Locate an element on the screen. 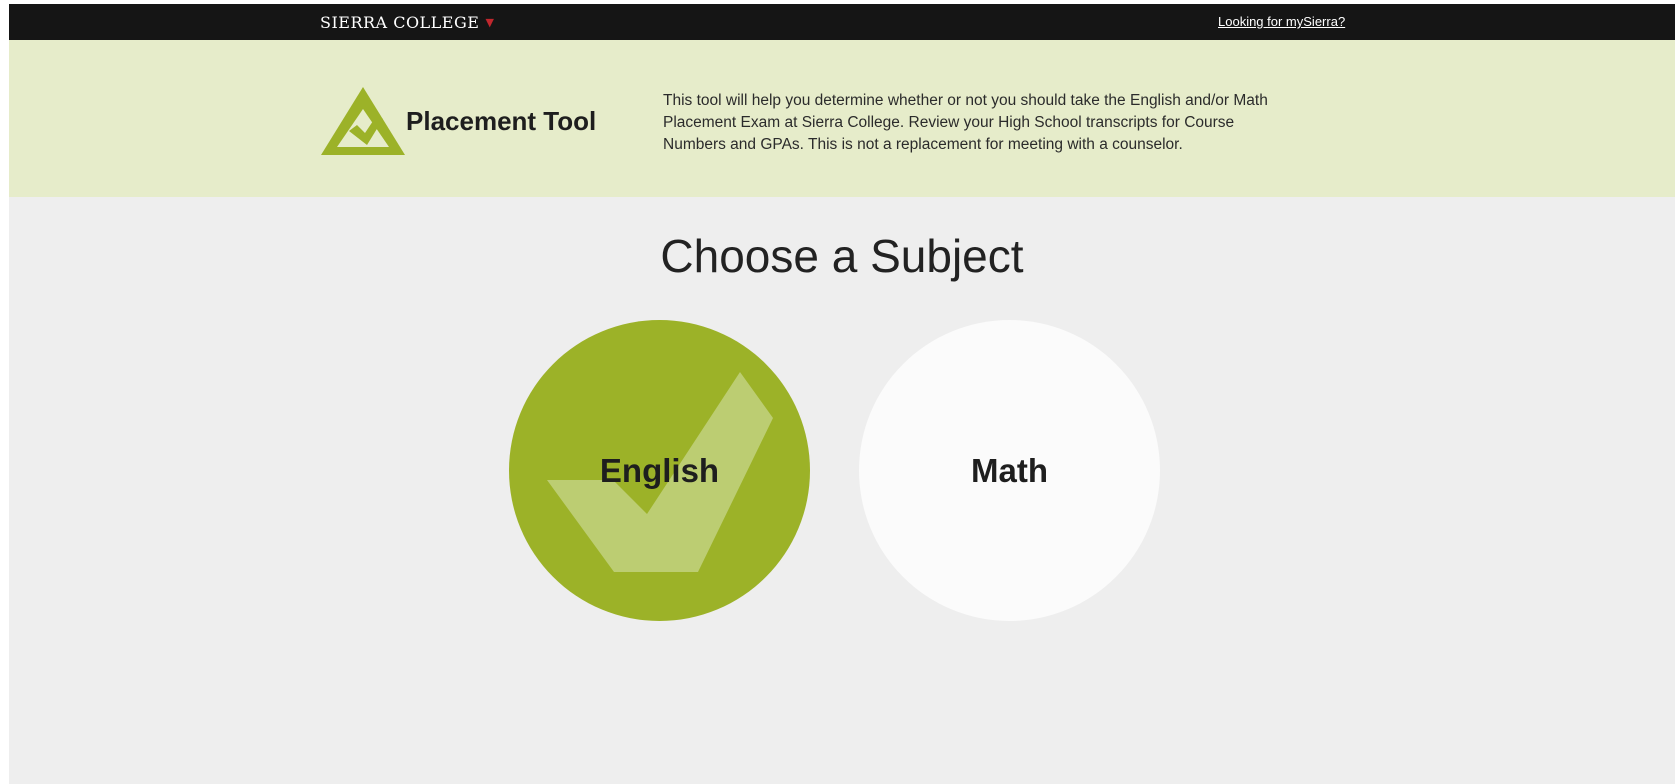 Image resolution: width=1679 pixels, height=784 pixels. page-heading: Choose a Subject is located at coordinates (842, 256).